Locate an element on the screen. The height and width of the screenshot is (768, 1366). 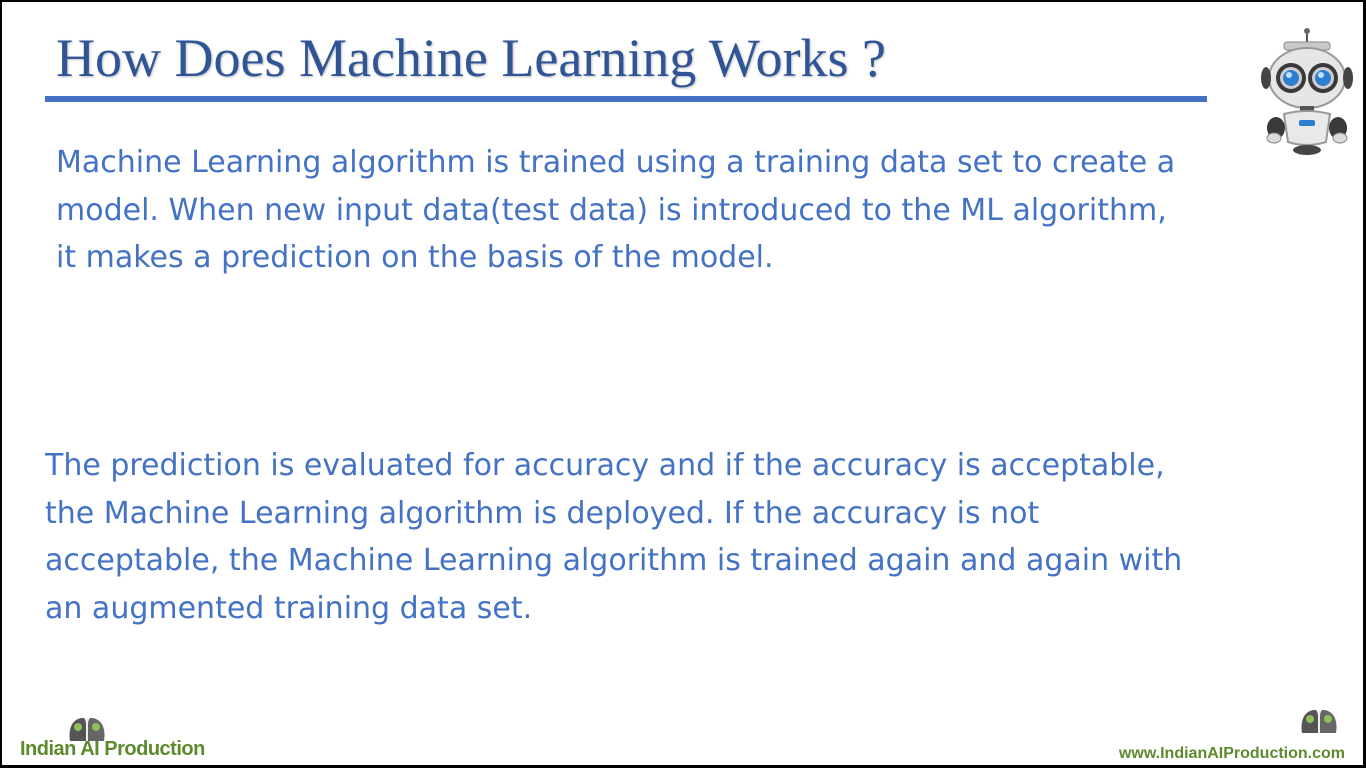
title-underline is located at coordinates (626, 99).